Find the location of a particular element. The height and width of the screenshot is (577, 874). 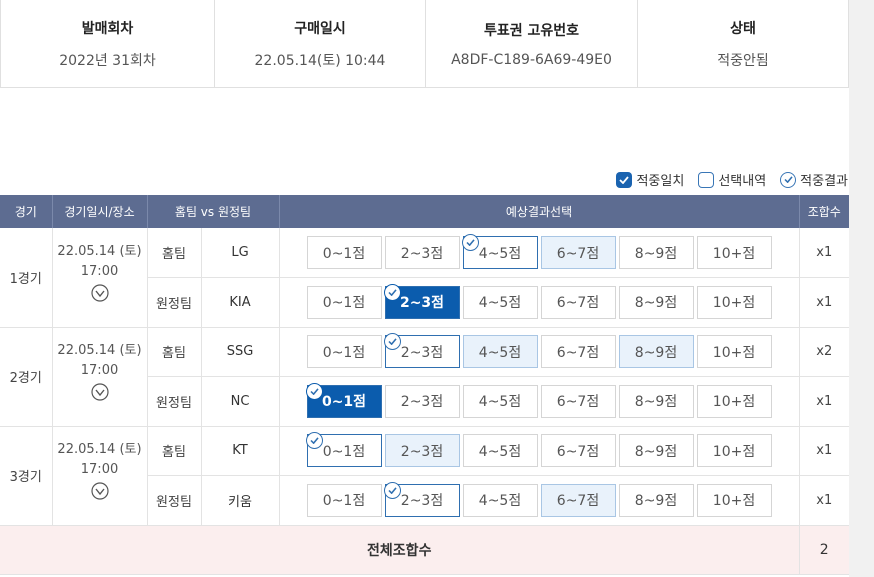

header-prediction: 예상결과선택 is located at coordinates (539, 211).